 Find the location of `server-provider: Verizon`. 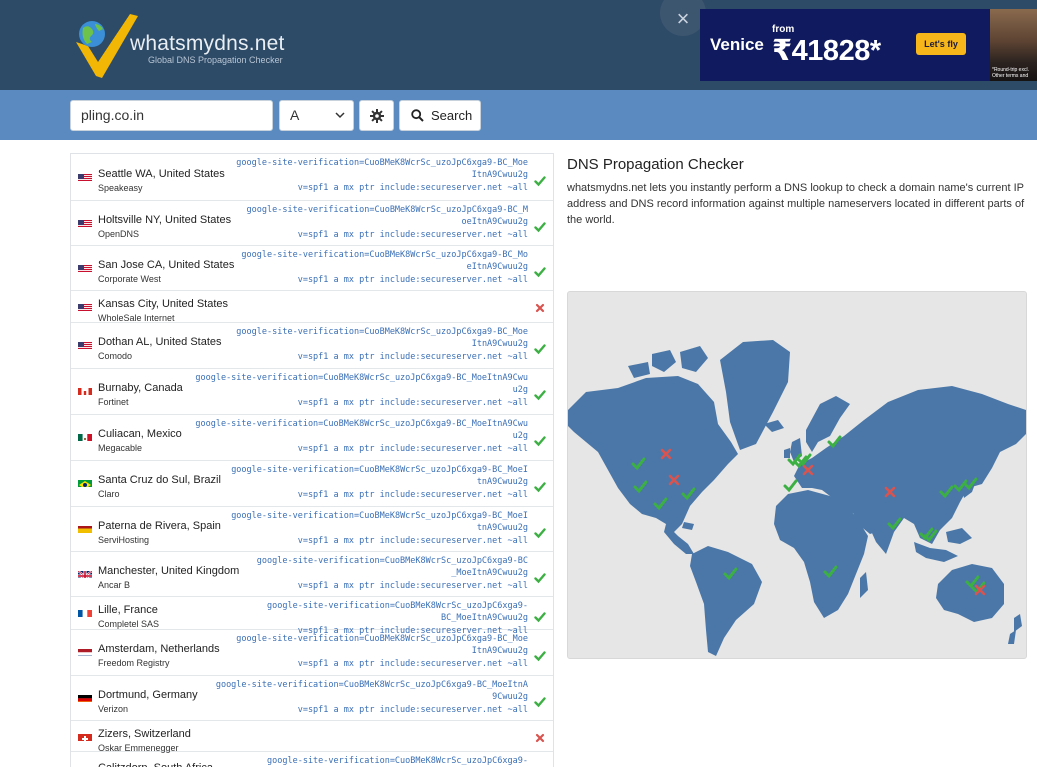

server-provider: Verizon is located at coordinates (113, 709).